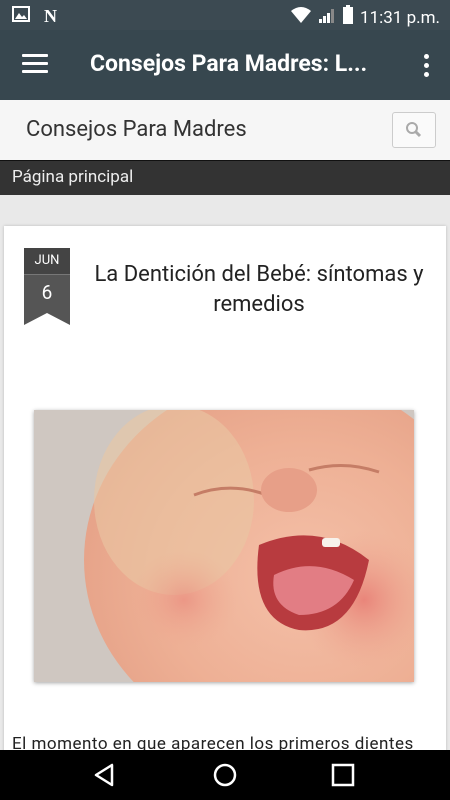 The height and width of the screenshot is (800, 450). What do you see at coordinates (343, 775) in the screenshot?
I see `recents-icon` at bounding box center [343, 775].